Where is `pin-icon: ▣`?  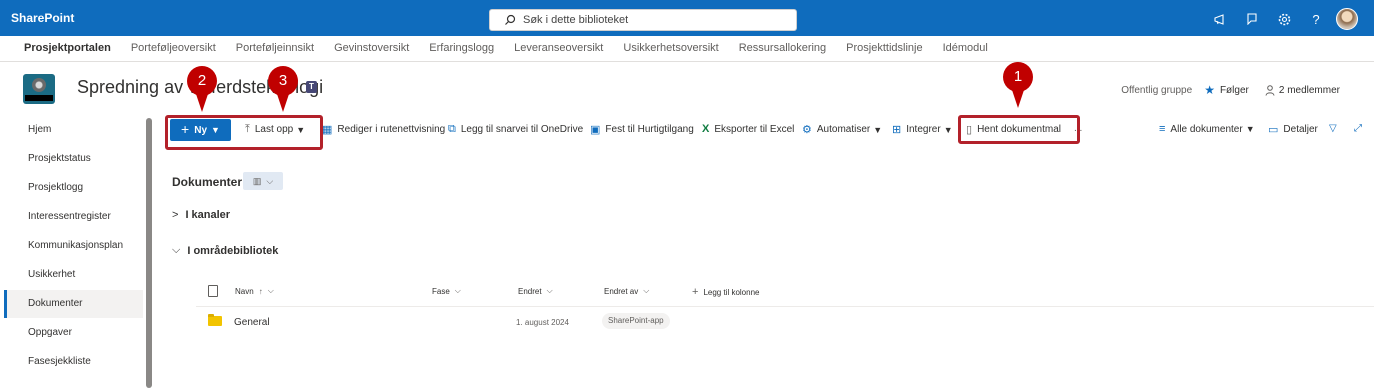 pin-icon: ▣ is located at coordinates (595, 130).